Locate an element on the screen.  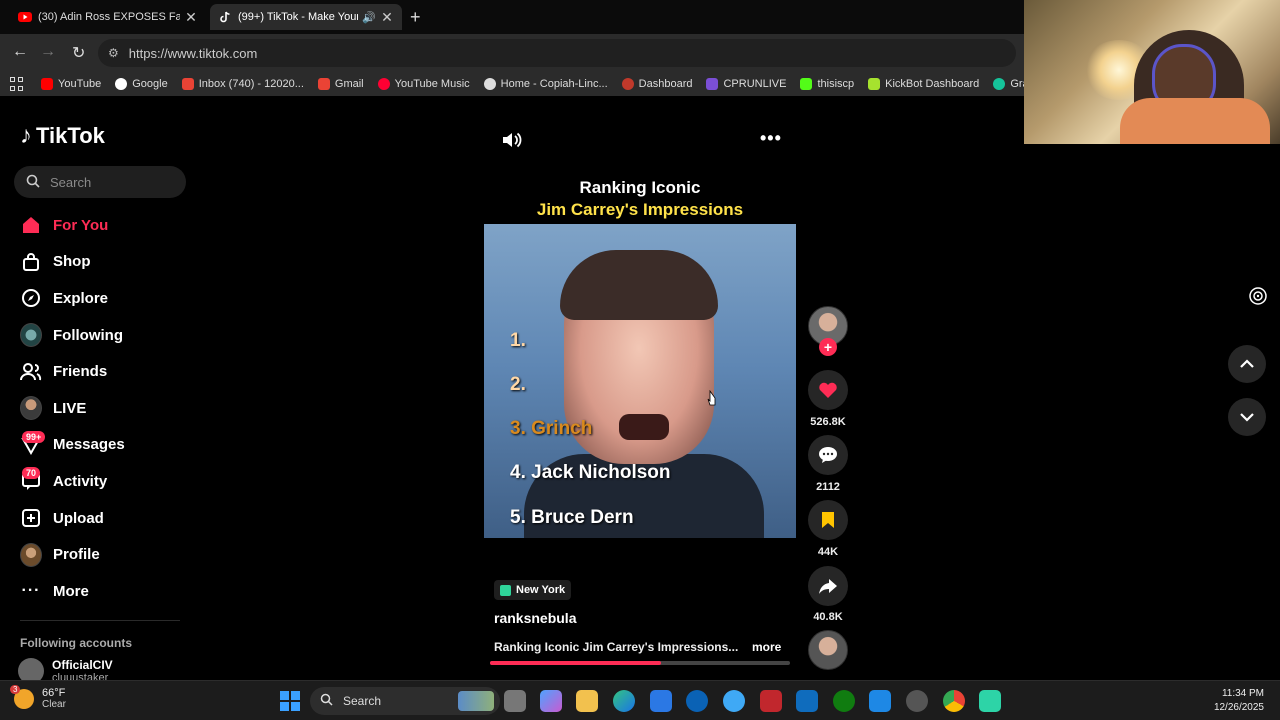
back-icon: ← is located at coordinates (20, 52).